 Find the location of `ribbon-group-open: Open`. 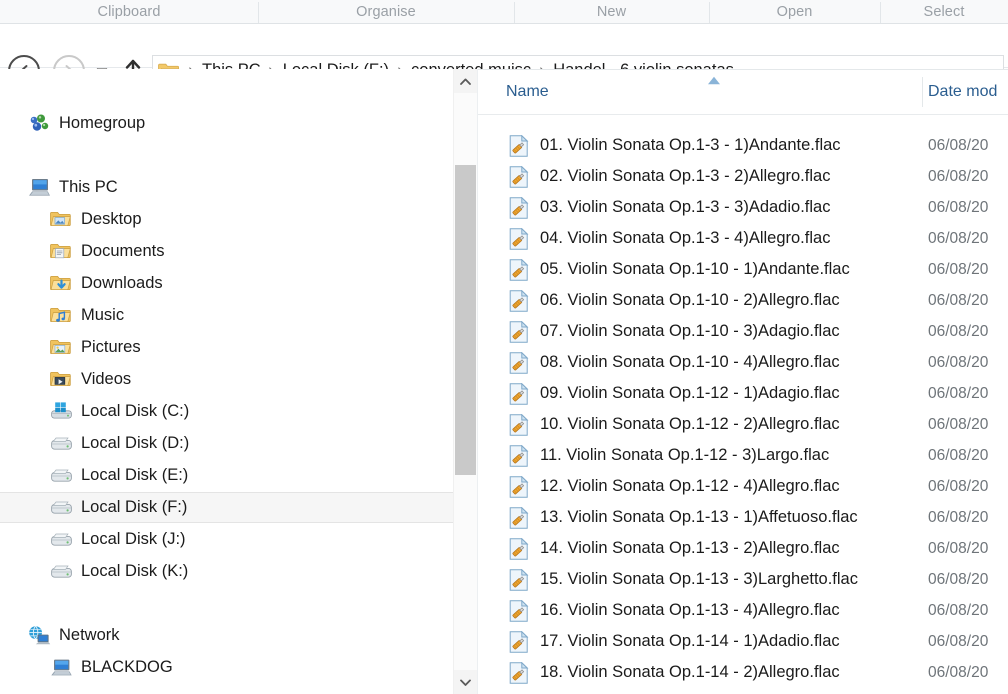

ribbon-group-open: Open is located at coordinates (794, 11).